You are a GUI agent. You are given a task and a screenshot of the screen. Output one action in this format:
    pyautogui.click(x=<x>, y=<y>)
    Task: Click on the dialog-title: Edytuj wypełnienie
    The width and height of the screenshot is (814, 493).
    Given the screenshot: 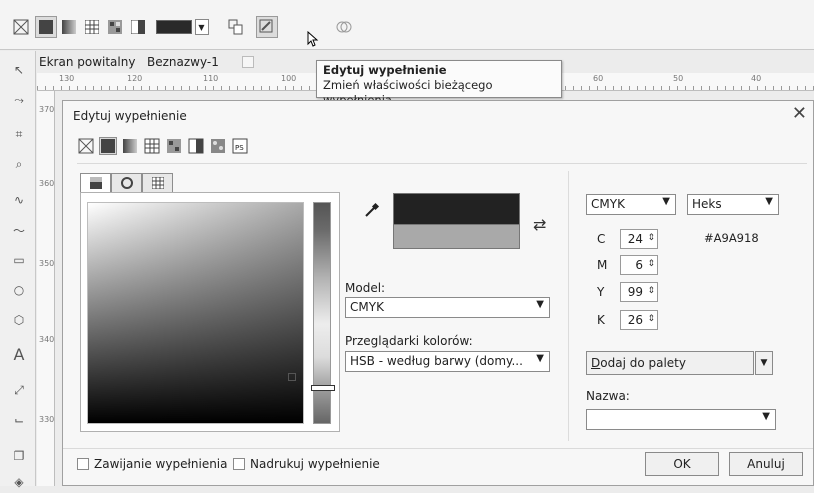 What is the action you would take?
    pyautogui.click(x=130, y=116)
    